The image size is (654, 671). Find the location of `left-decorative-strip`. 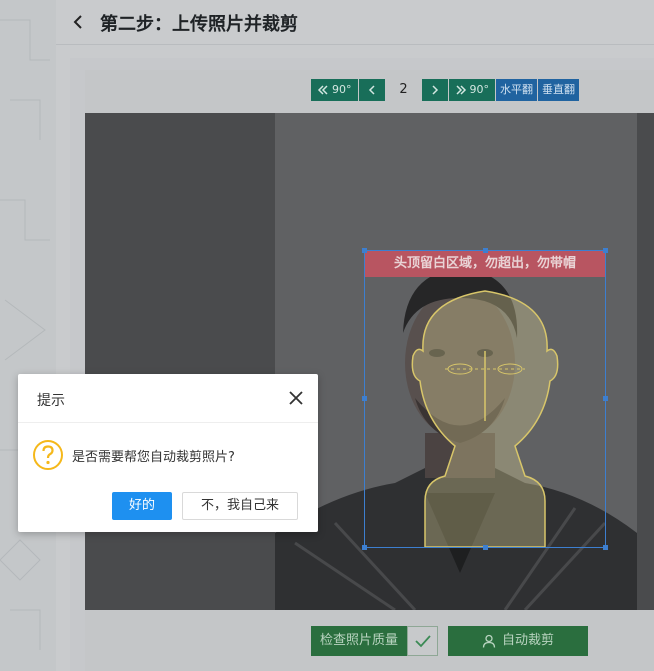

left-decorative-strip is located at coordinates (28, 335).